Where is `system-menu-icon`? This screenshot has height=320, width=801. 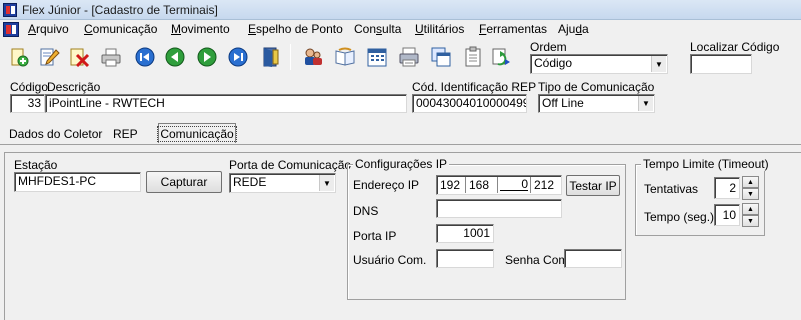
system-menu-icon is located at coordinates (11, 29).